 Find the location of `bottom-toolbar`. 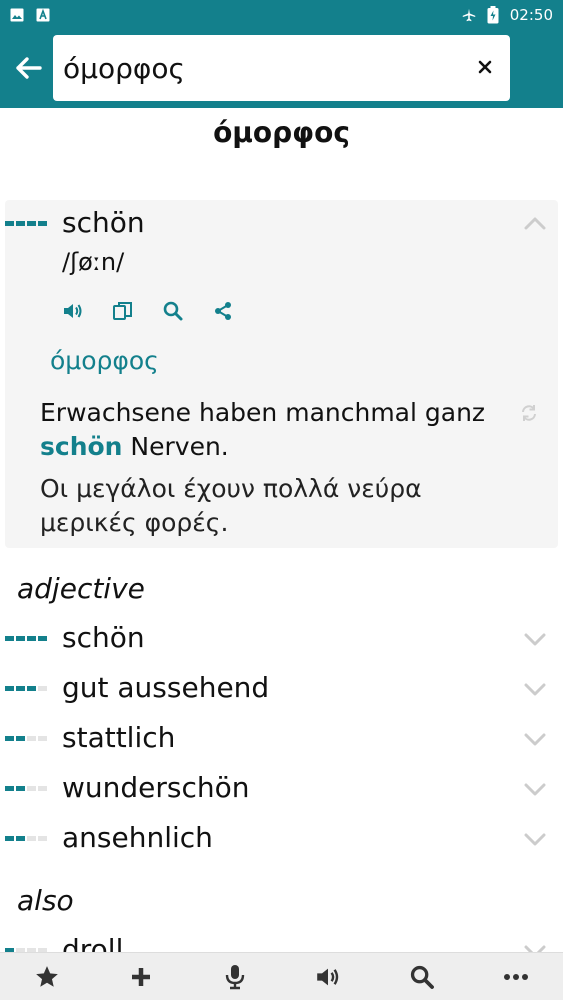

bottom-toolbar is located at coordinates (281, 976).